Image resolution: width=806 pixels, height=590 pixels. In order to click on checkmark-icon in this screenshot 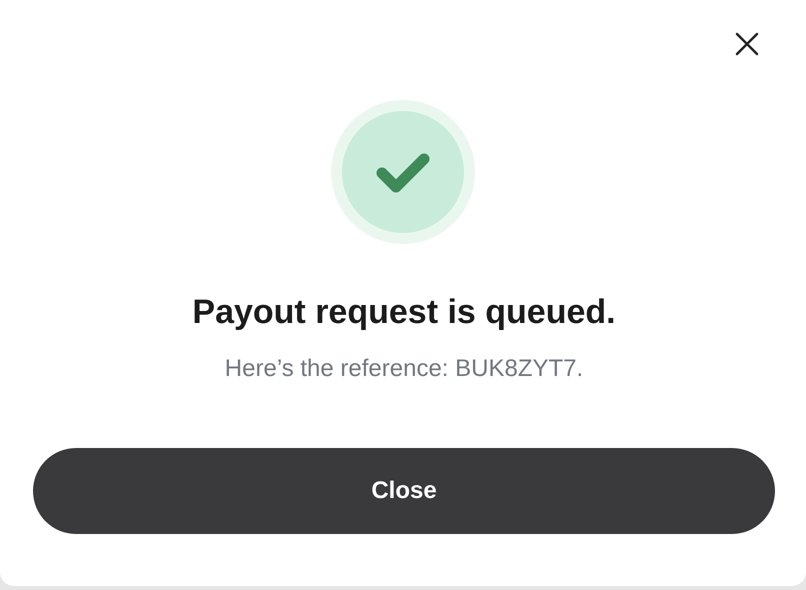, I will do `click(403, 172)`.